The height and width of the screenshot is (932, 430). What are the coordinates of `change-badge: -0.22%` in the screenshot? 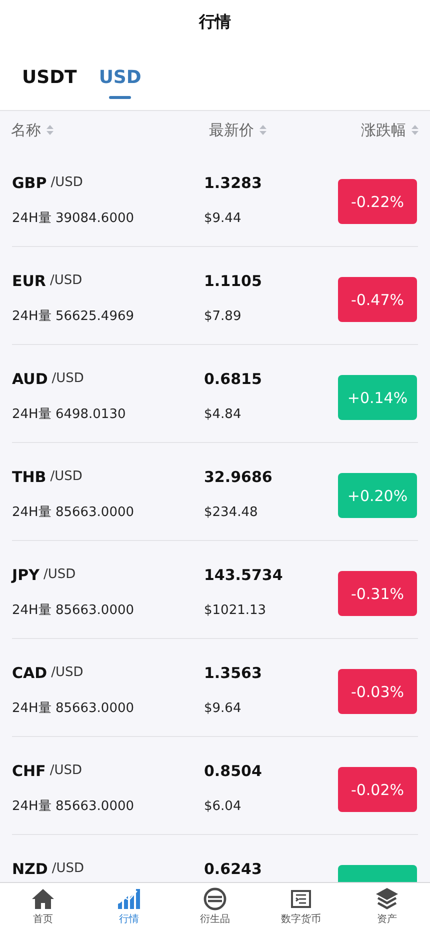 It's located at (377, 201).